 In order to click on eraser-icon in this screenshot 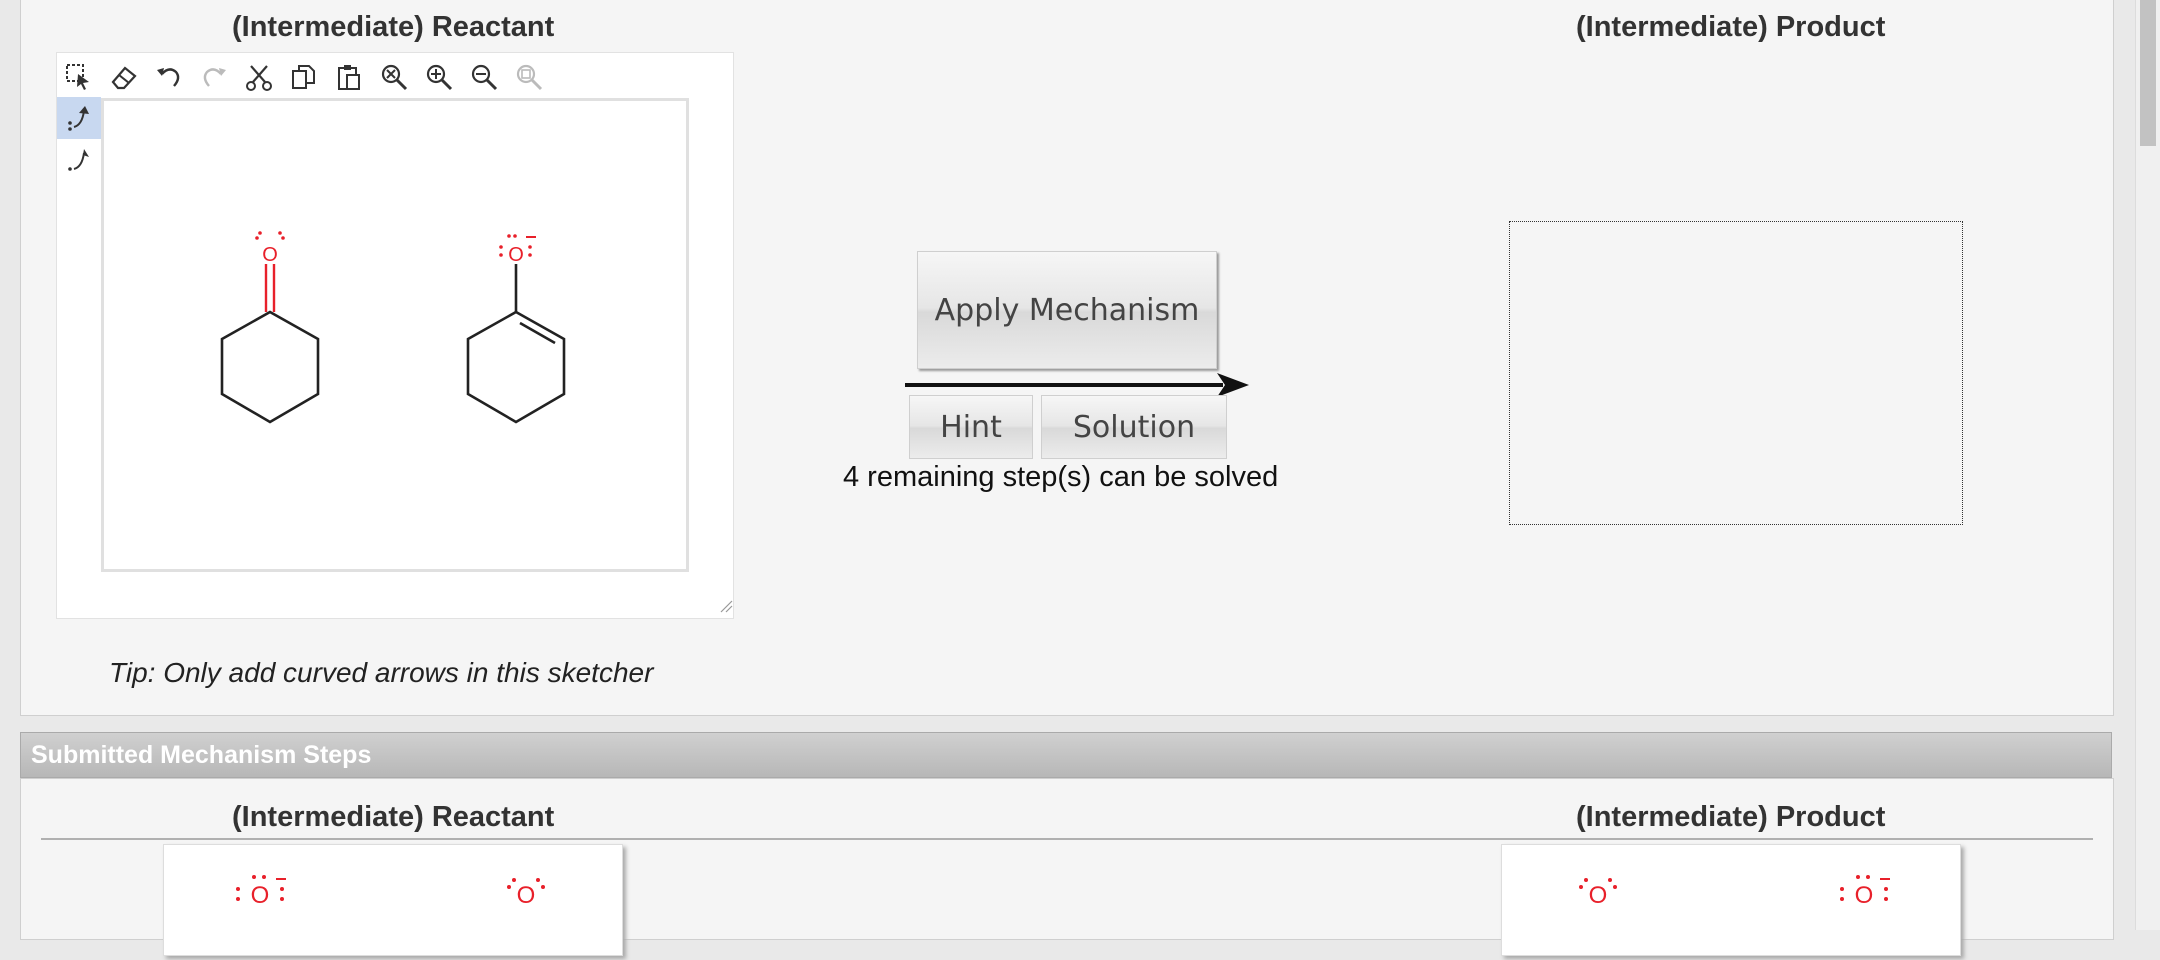, I will do `click(124, 77)`.